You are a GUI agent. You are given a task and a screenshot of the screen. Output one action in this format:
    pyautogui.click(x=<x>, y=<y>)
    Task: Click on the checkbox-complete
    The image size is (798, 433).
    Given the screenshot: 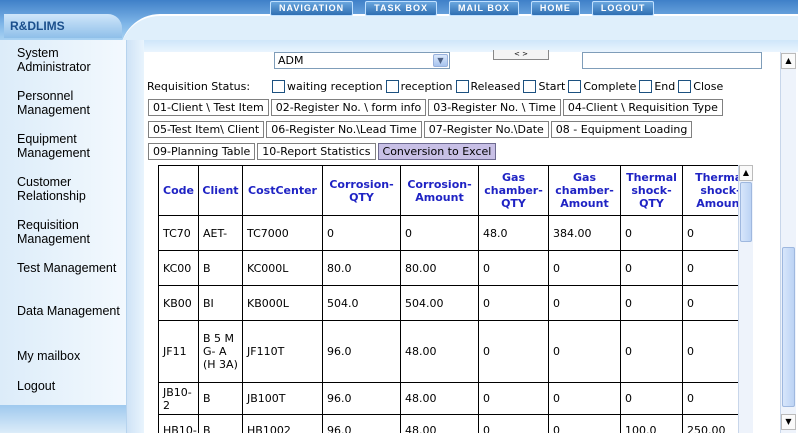 What is the action you would take?
    pyautogui.click(x=575, y=86)
    